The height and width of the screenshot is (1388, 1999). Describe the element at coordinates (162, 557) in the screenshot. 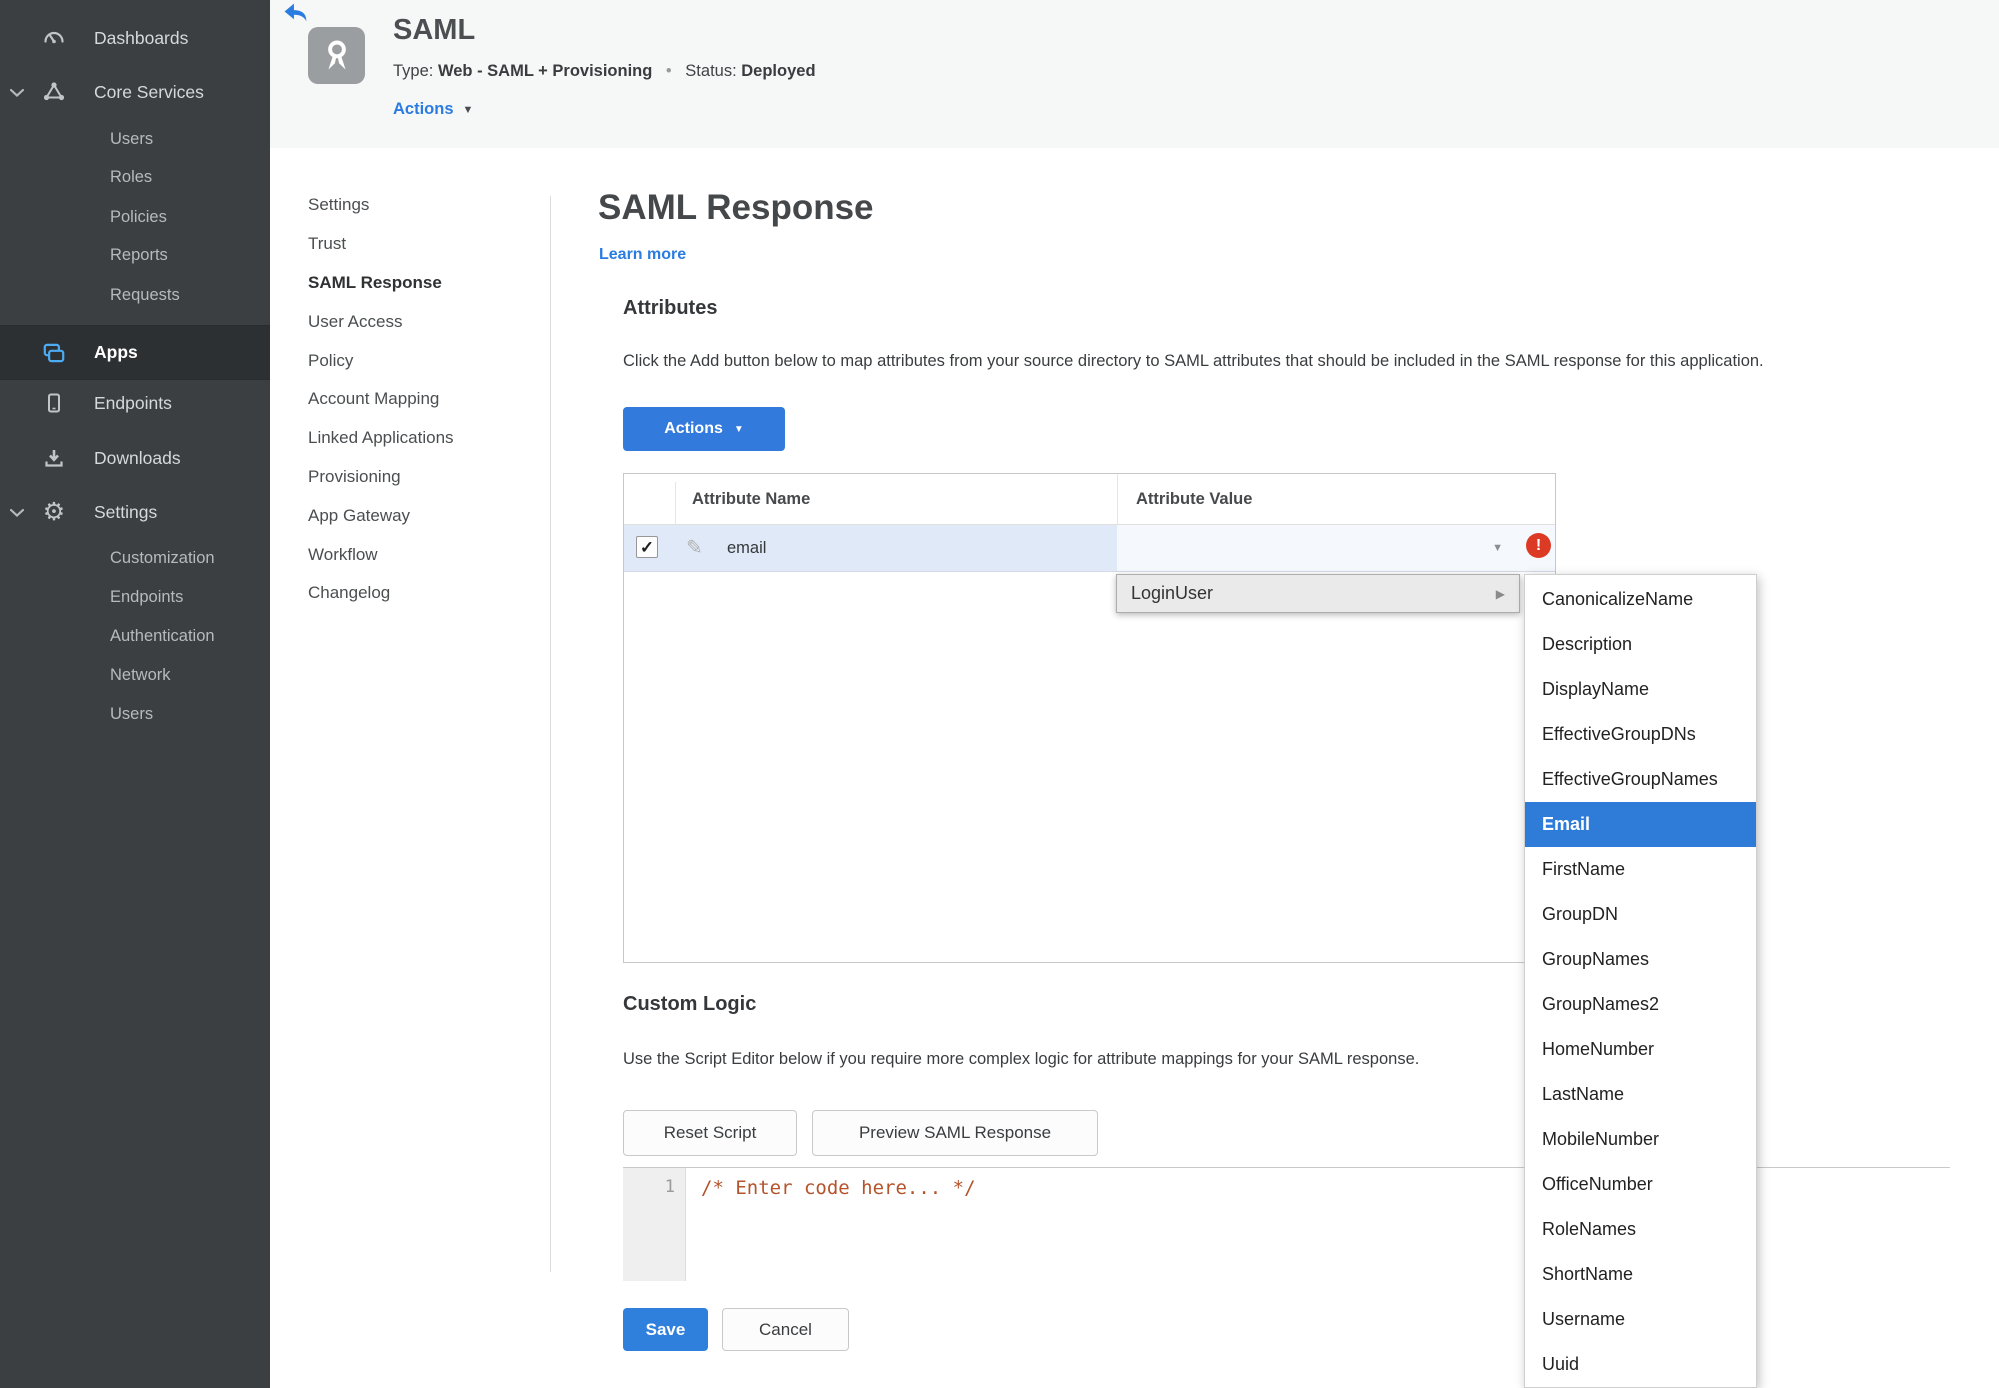

I see `sidebar-subitem-label: Customization` at that location.